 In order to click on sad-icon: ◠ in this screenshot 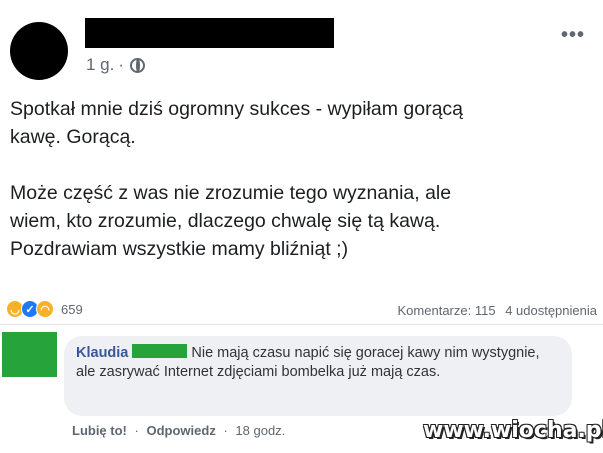, I will do `click(45, 309)`.